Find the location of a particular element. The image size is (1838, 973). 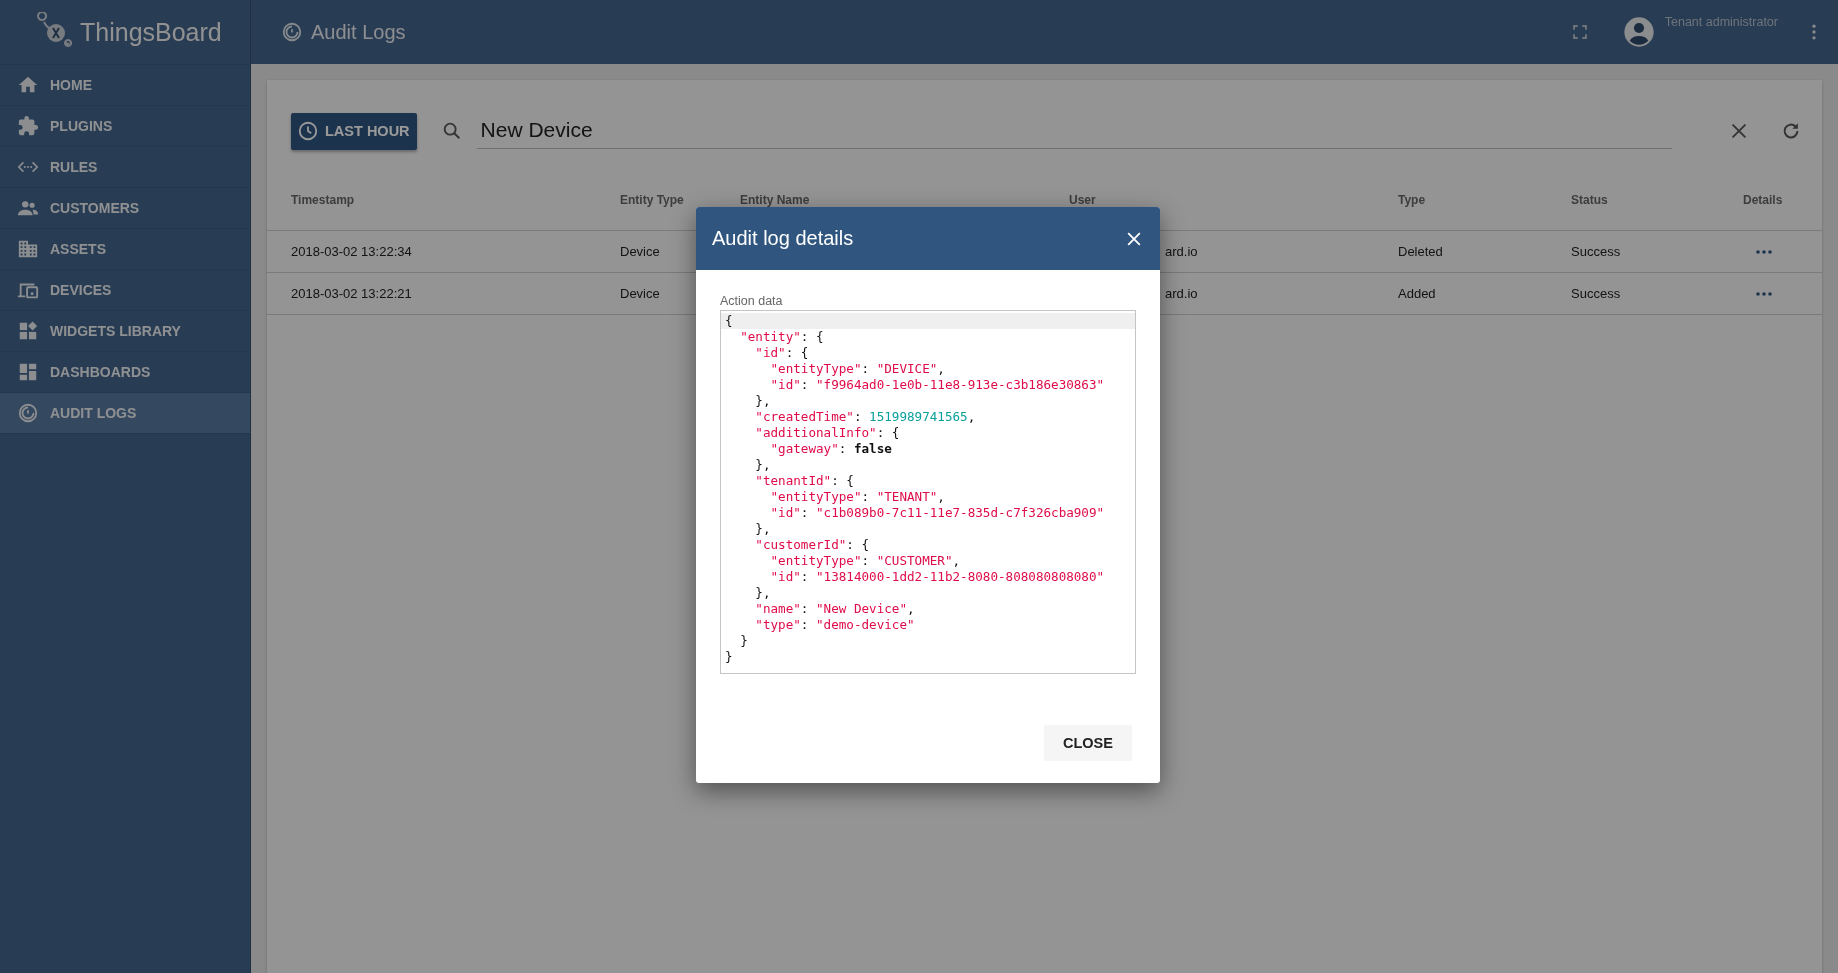

dialog-title: Audit log details is located at coordinates (783, 238).